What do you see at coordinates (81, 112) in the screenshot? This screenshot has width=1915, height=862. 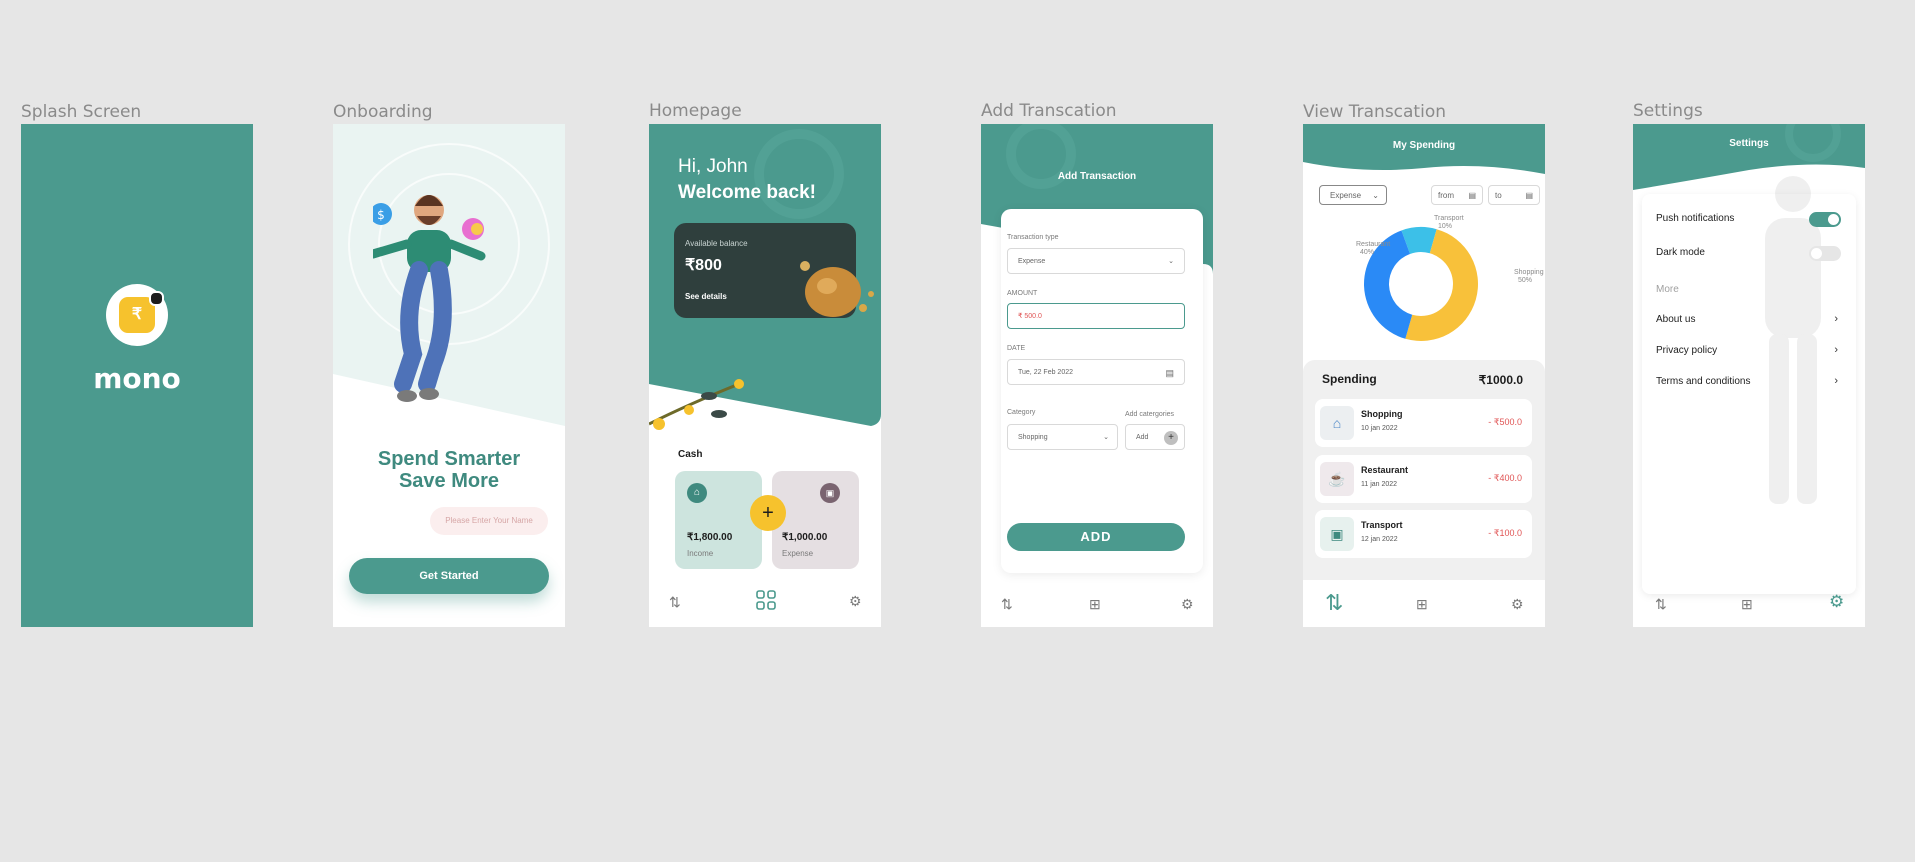 I see `frame-label-splash: Splash Screen` at bounding box center [81, 112].